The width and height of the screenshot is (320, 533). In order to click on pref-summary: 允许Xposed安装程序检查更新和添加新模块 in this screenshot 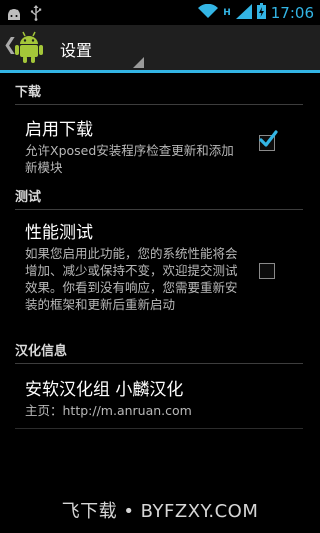, I will do `click(129, 159)`.